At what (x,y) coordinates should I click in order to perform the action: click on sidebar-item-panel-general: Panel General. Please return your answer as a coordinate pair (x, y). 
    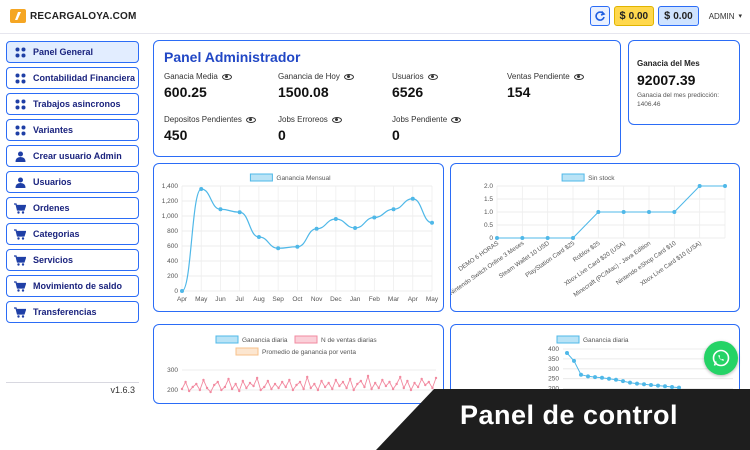
    Looking at the image, I should click on (72, 52).